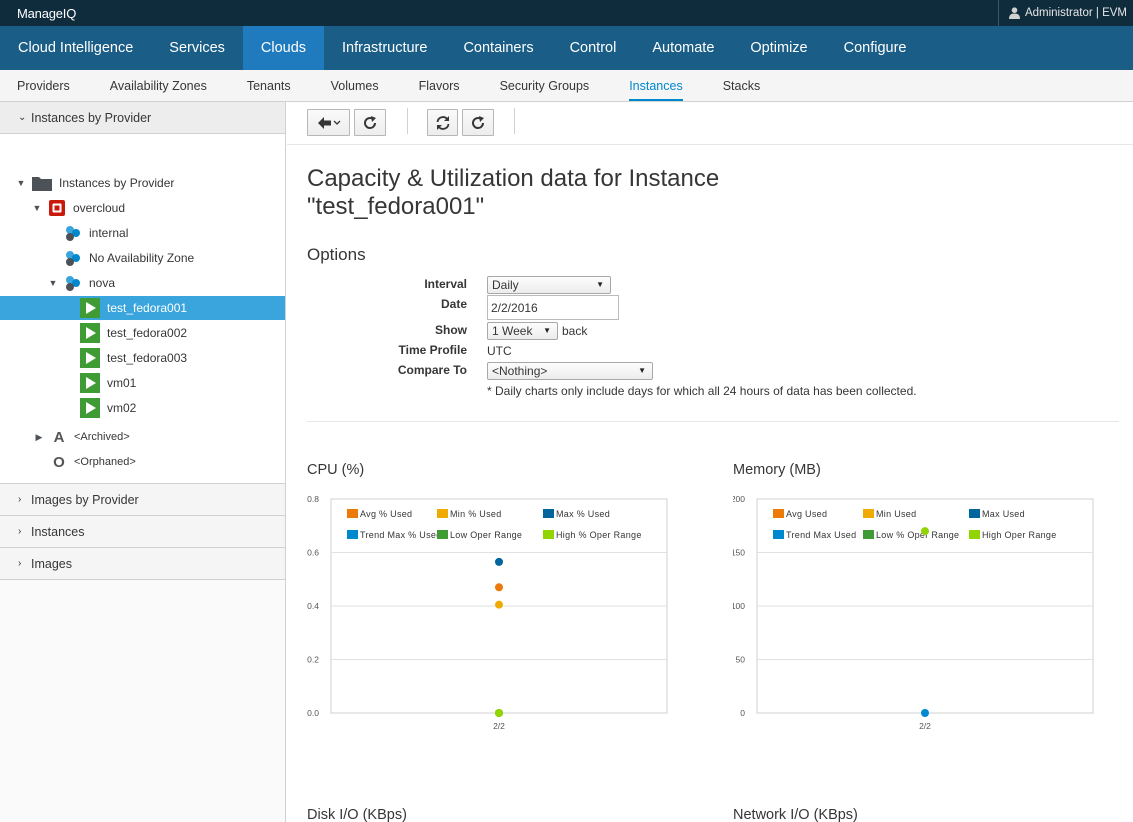  I want to click on y-tick-label: 100, so click(739, 606).